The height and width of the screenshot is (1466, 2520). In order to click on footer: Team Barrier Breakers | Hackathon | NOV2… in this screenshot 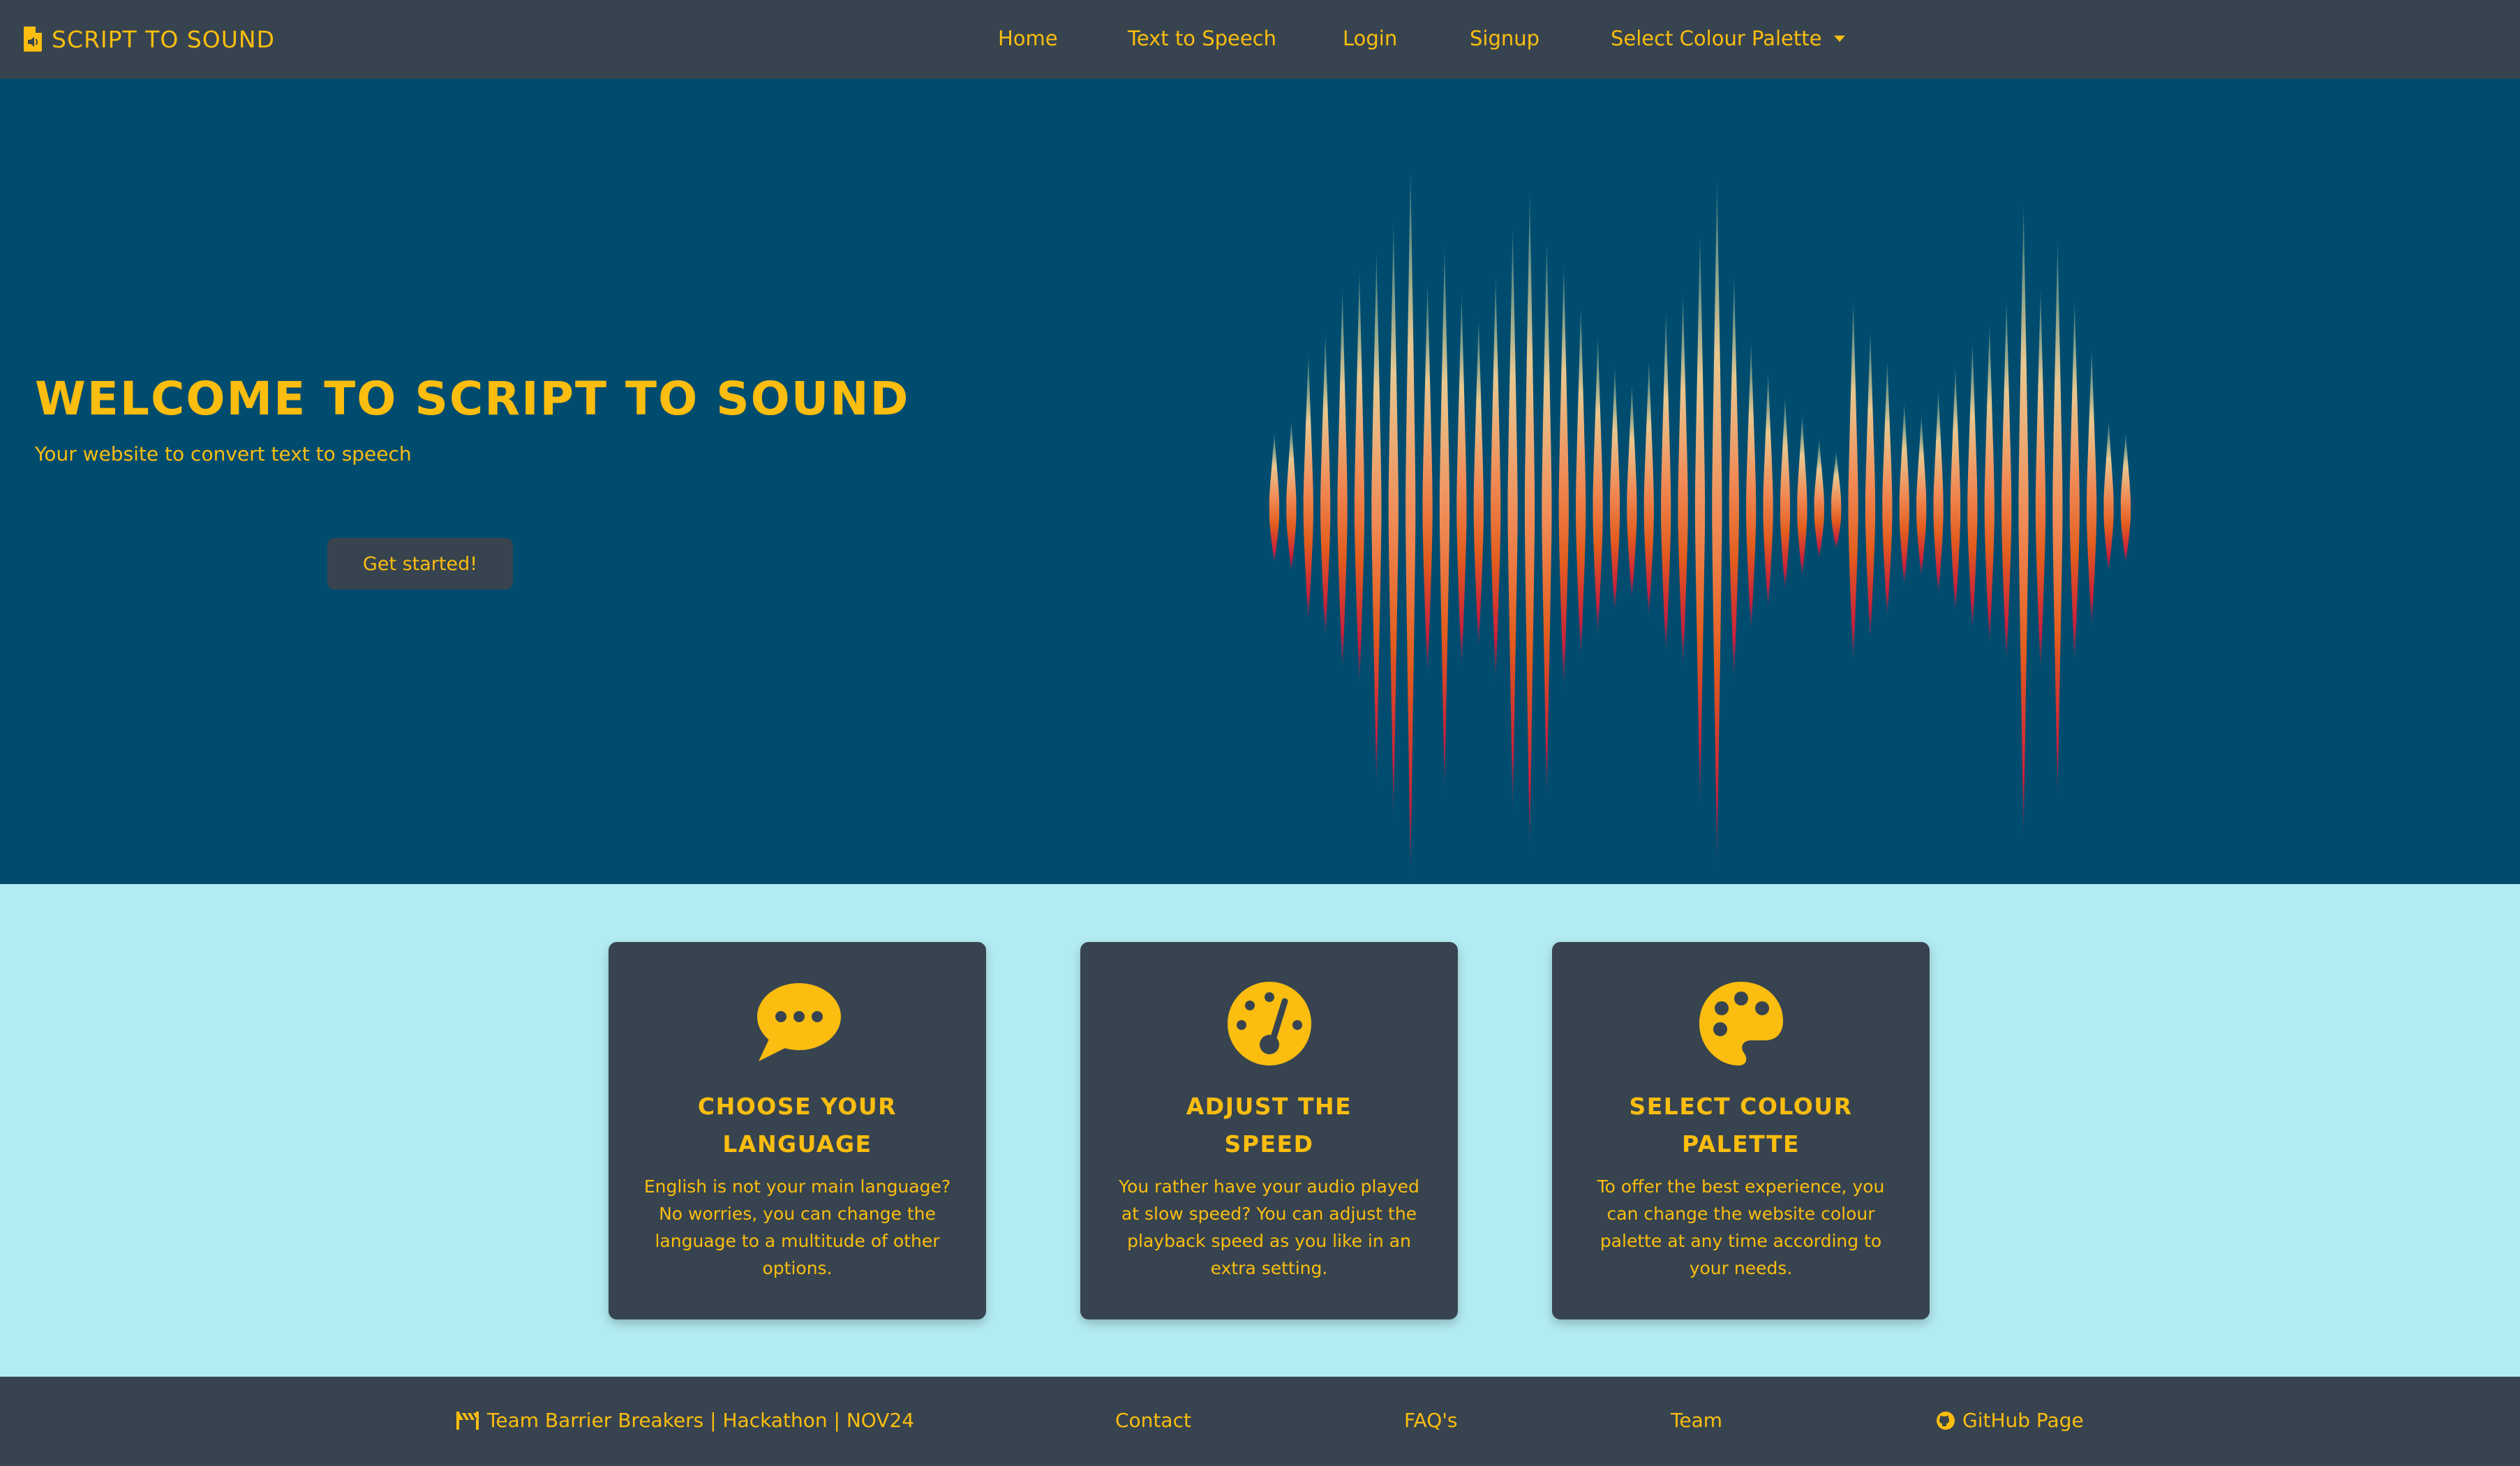, I will do `click(1260, 1421)`.